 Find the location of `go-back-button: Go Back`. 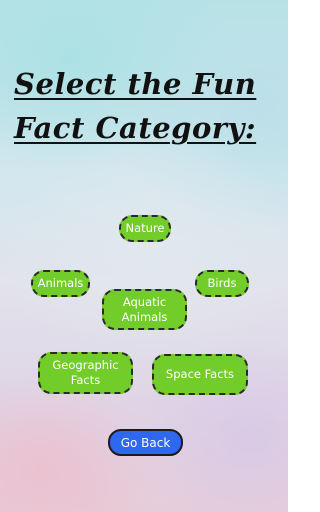

go-back-button: Go Back is located at coordinates (145, 442).